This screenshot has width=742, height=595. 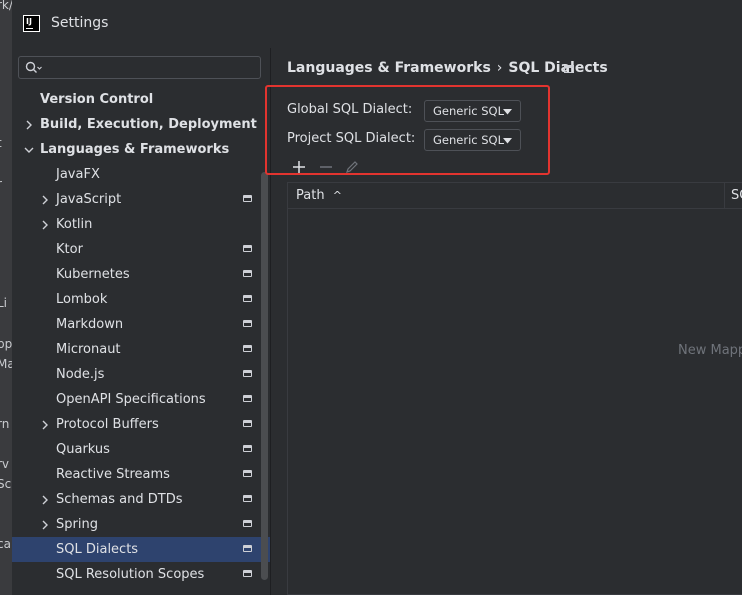 I want to click on sidebar-item-label: Protocol Buffers, so click(x=107, y=424).